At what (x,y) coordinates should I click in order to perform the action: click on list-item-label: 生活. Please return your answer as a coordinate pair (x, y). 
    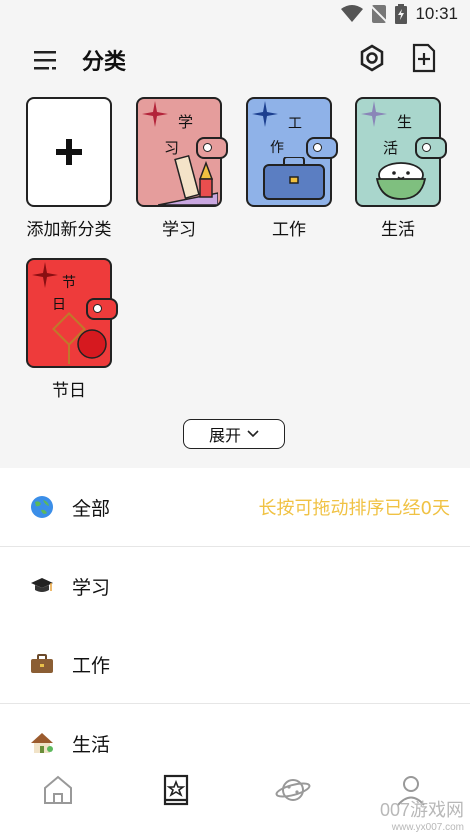
    Looking at the image, I should click on (91, 744).